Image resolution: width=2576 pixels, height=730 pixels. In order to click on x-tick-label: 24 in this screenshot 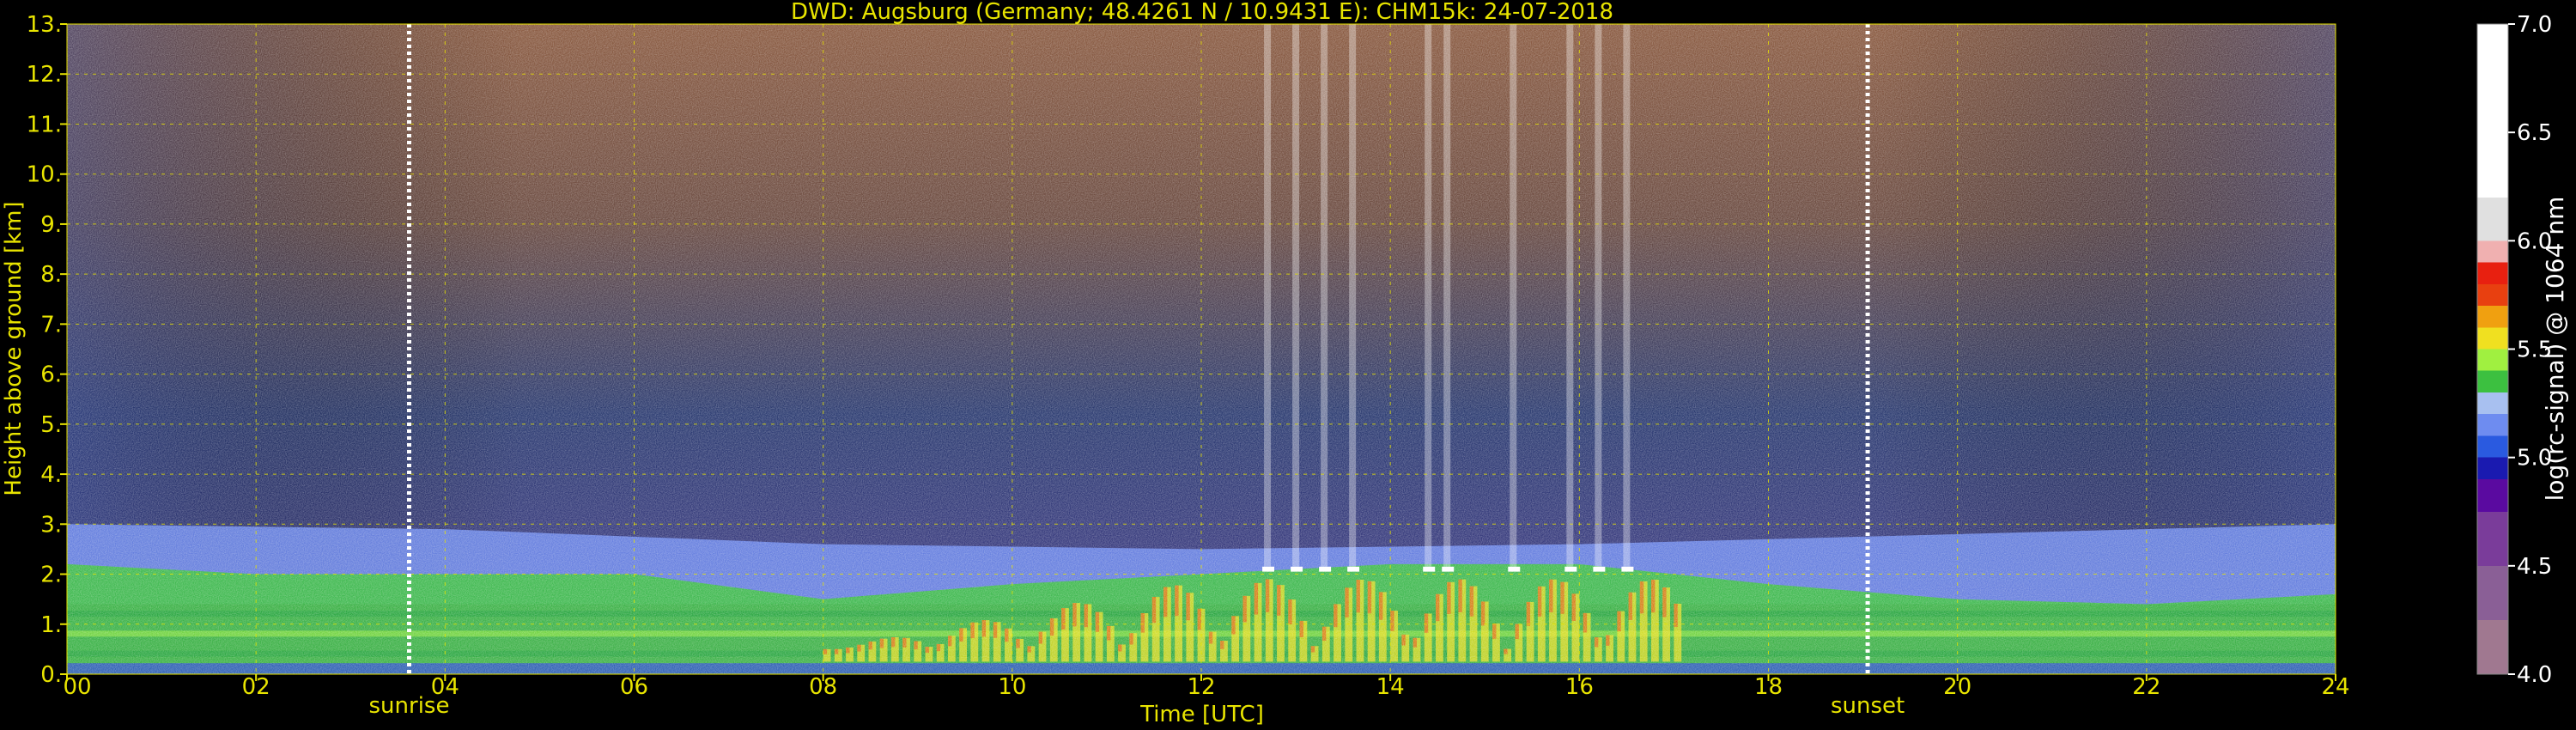, I will do `click(2335, 687)`.